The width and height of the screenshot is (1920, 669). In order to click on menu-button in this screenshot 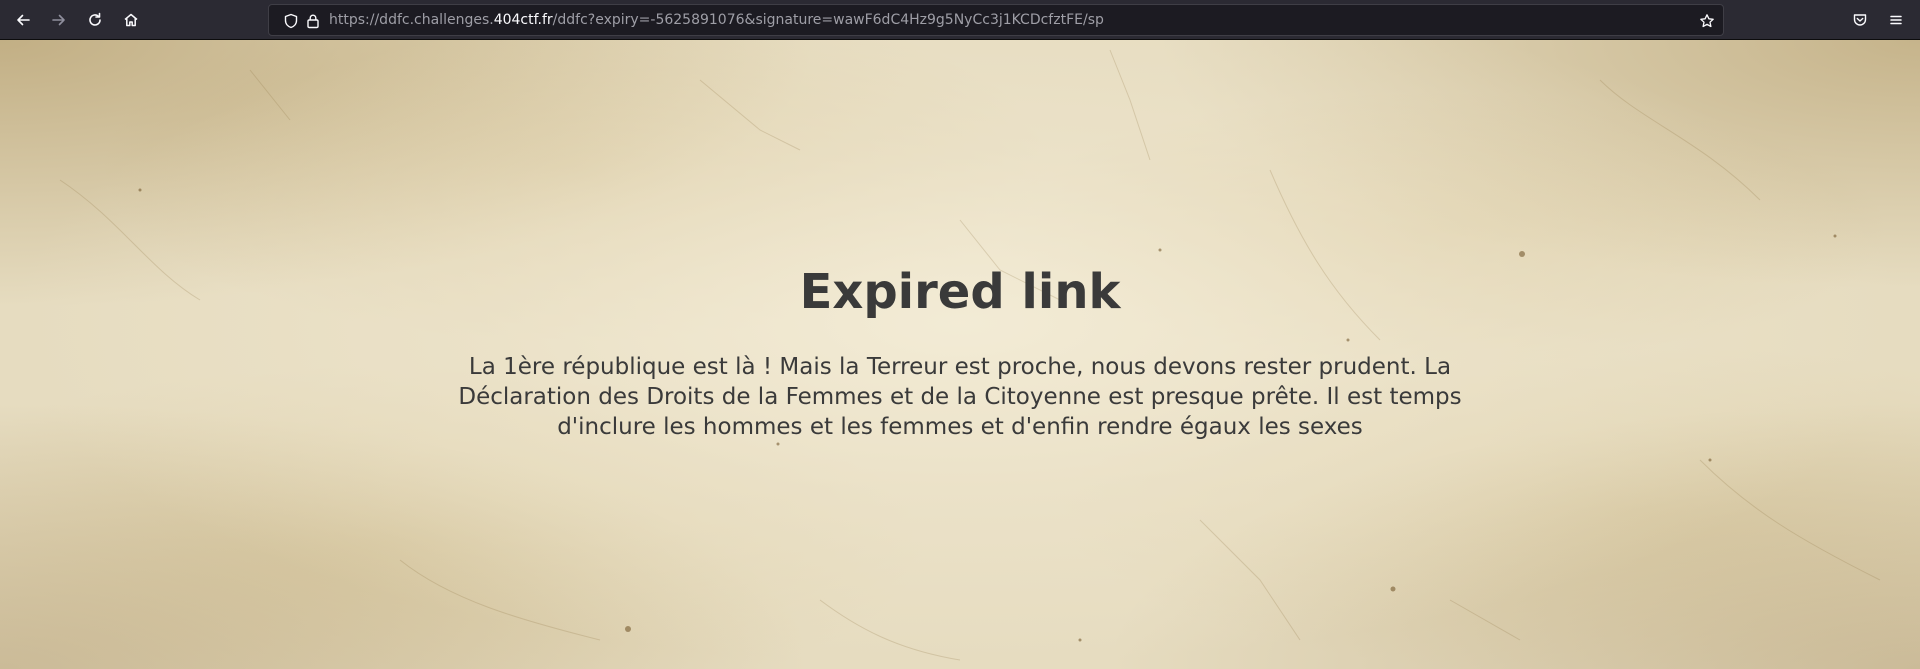, I will do `click(1896, 20)`.